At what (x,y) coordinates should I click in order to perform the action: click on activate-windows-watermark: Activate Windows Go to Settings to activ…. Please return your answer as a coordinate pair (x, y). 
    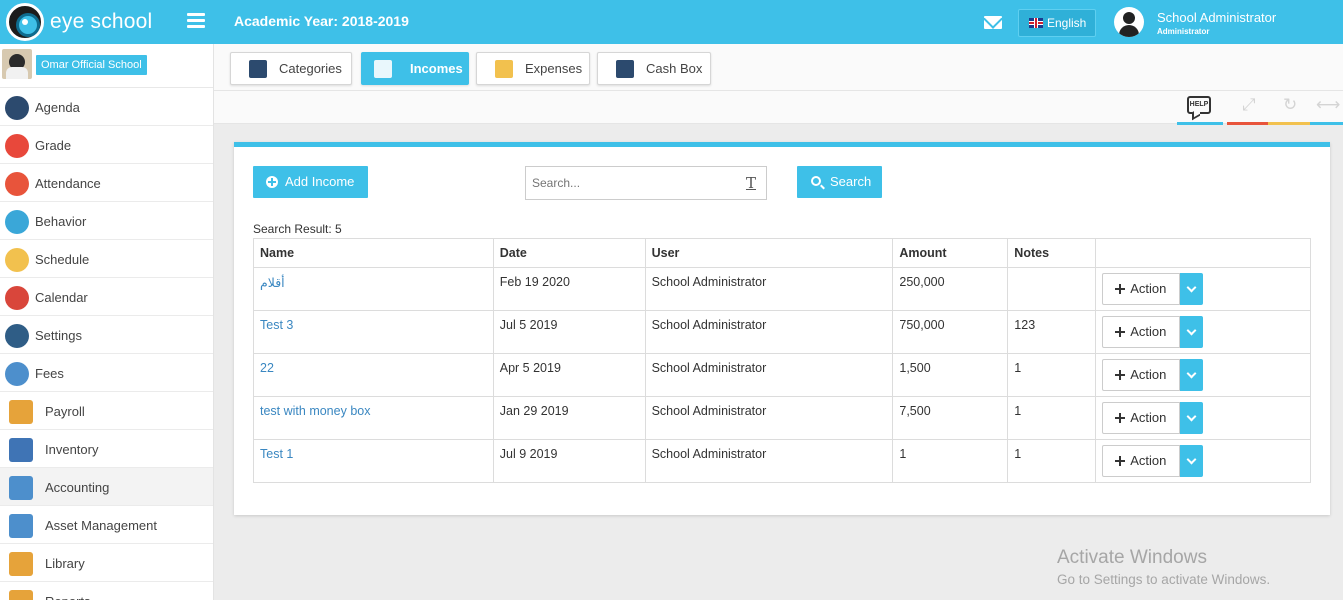
    Looking at the image, I should click on (1163, 567).